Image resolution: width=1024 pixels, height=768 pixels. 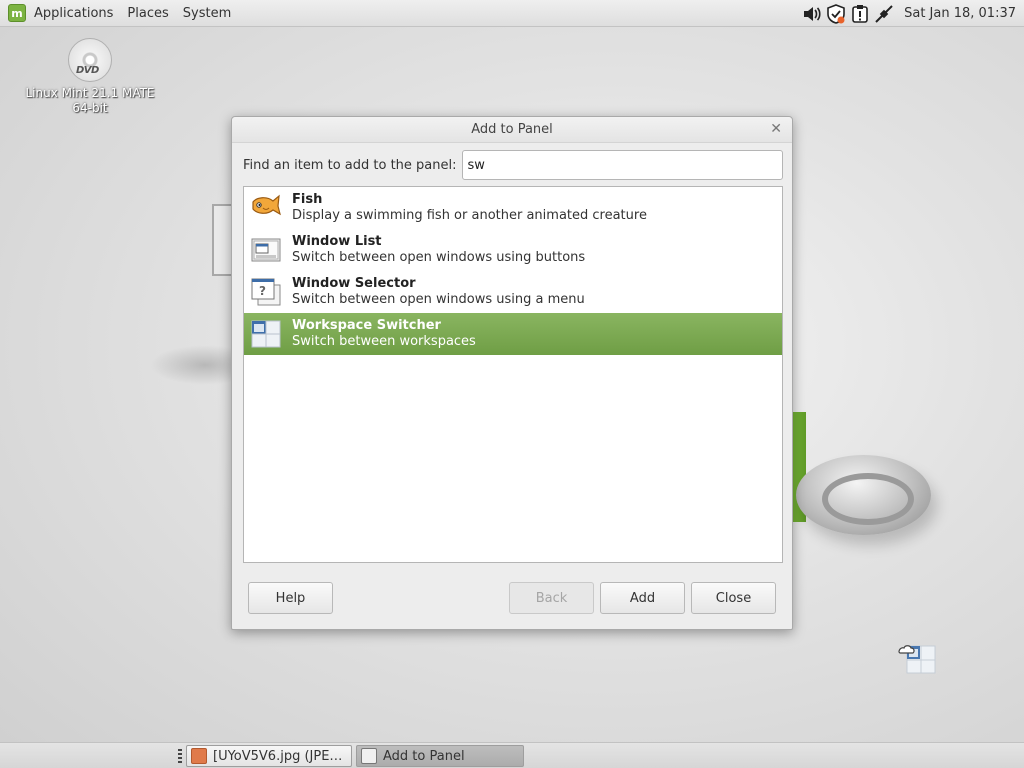 I want to click on system-tray: Sat Jan 18, 01:37, so click(x=907, y=13).